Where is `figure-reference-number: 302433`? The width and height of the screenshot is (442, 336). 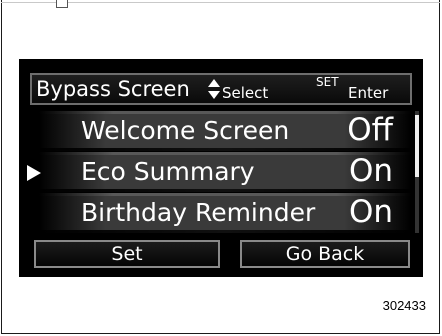
figure-reference-number: 302433 is located at coordinates (404, 305).